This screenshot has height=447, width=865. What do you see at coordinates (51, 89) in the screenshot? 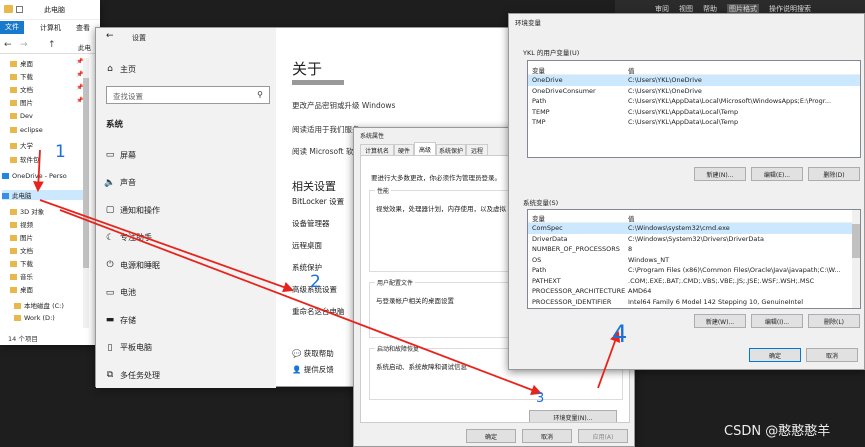
I see `explorer-nav-item: 文档 📌` at bounding box center [51, 89].